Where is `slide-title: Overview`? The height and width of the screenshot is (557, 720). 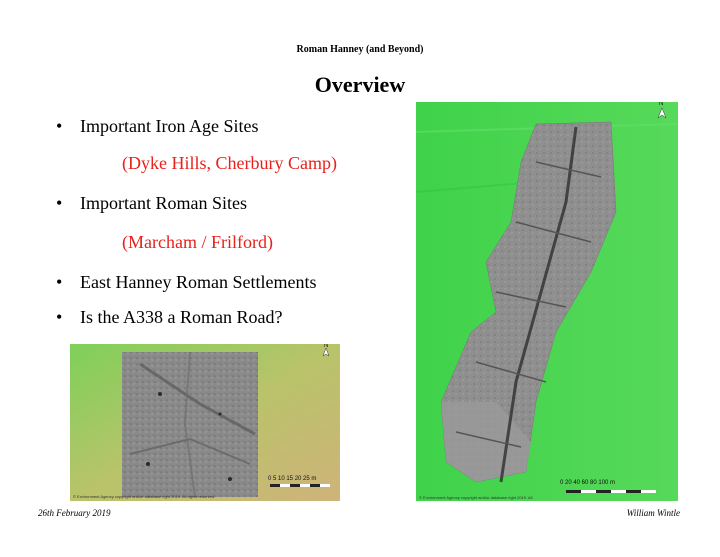 slide-title: Overview is located at coordinates (360, 84).